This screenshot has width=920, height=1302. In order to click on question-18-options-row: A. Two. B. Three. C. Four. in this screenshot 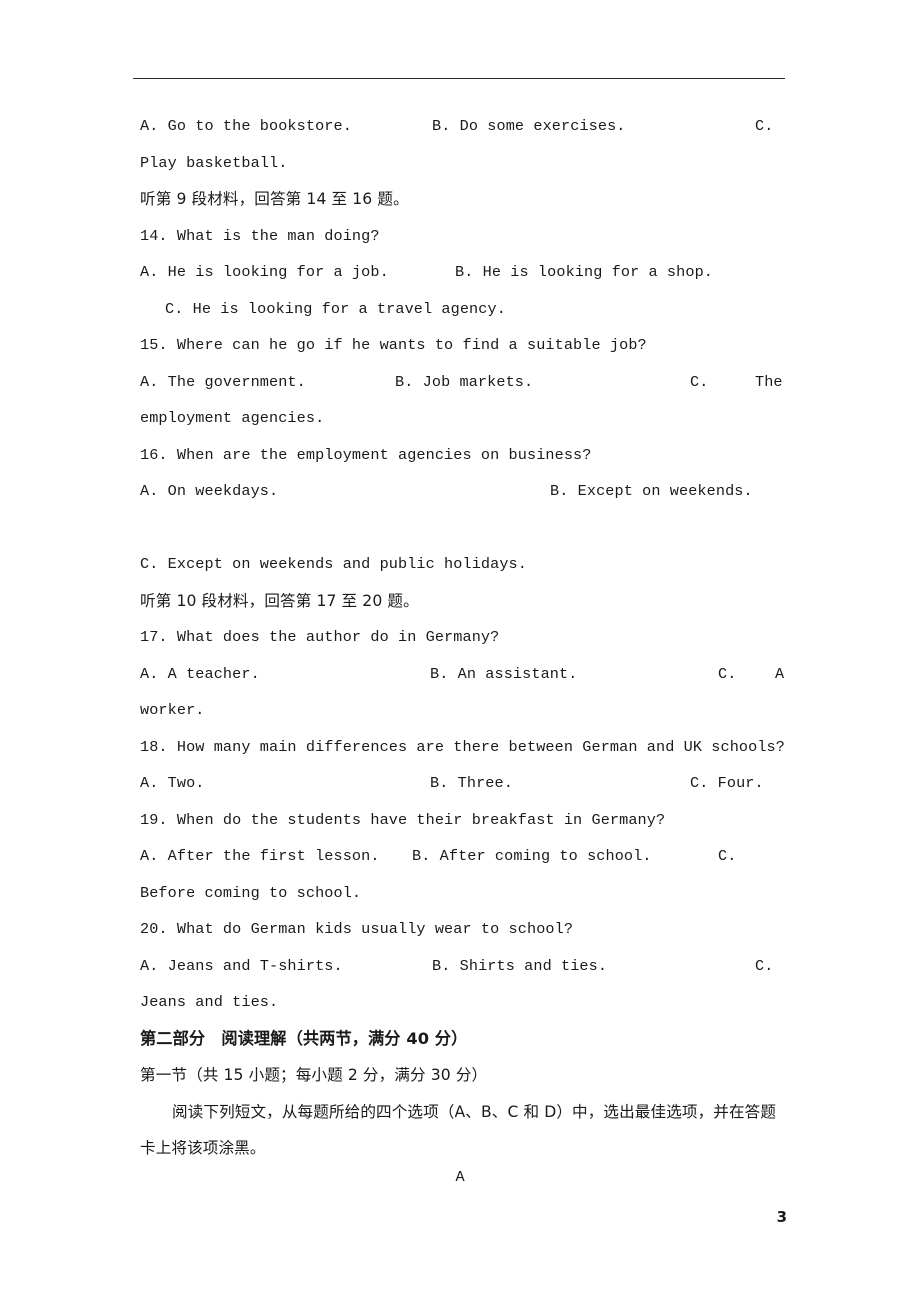, I will do `click(464, 783)`.